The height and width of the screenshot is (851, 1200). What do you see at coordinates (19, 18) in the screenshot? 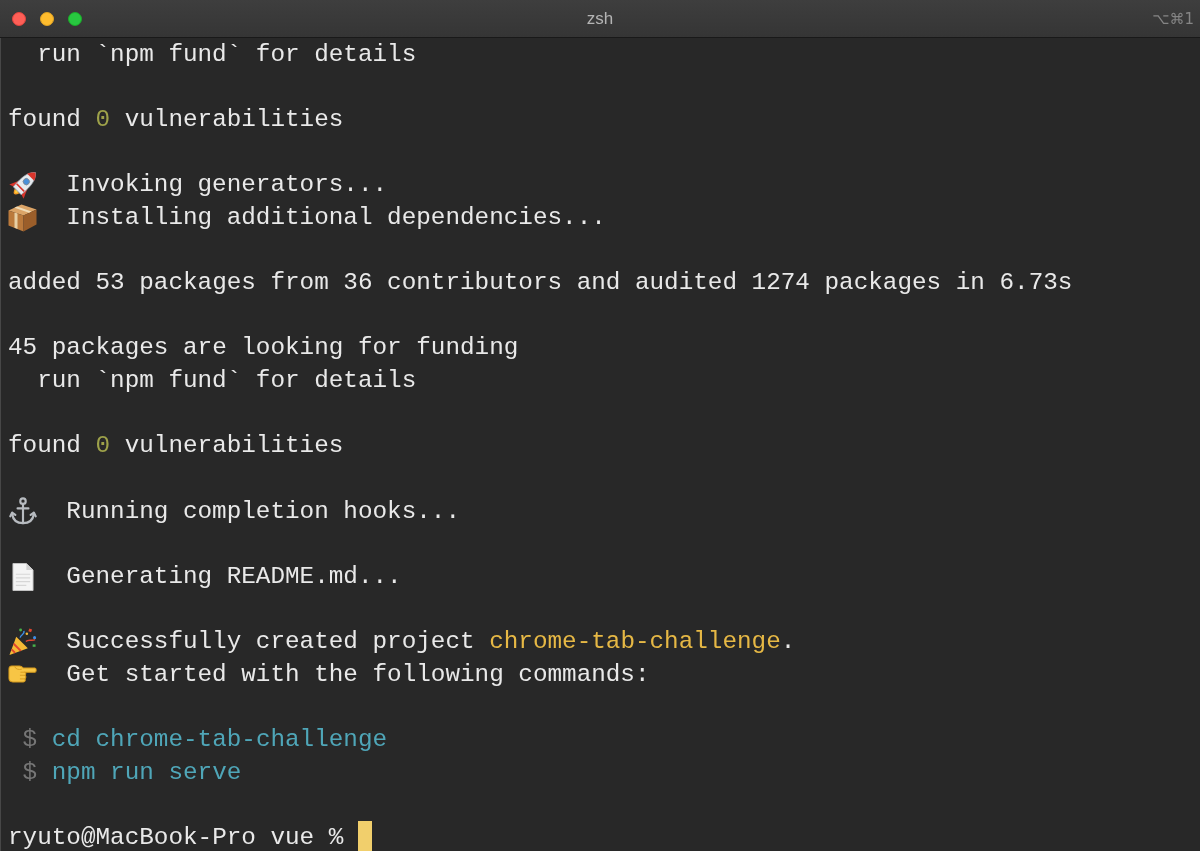
I see `close-button` at bounding box center [19, 18].